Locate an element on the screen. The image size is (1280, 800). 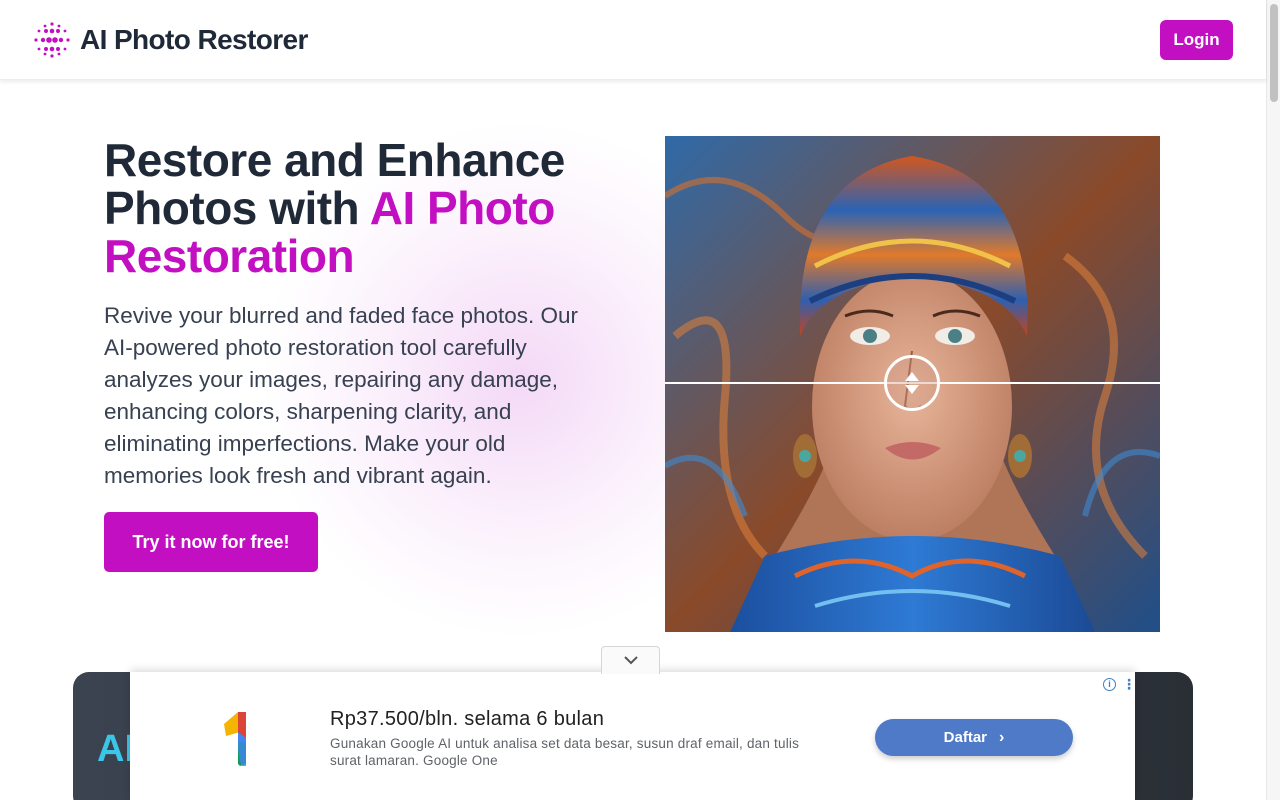
dotted-sphere-icon is located at coordinates (52, 40).